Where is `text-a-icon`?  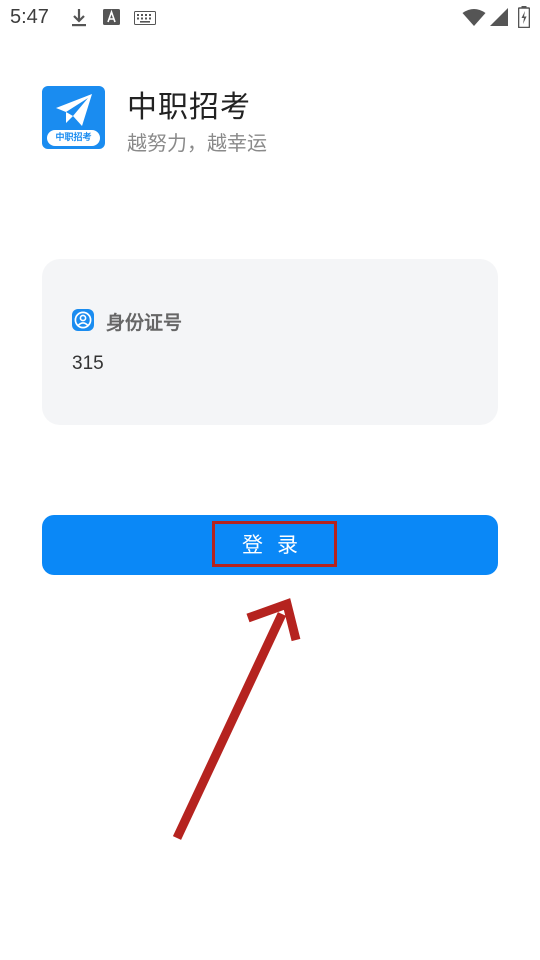 text-a-icon is located at coordinates (111, 17).